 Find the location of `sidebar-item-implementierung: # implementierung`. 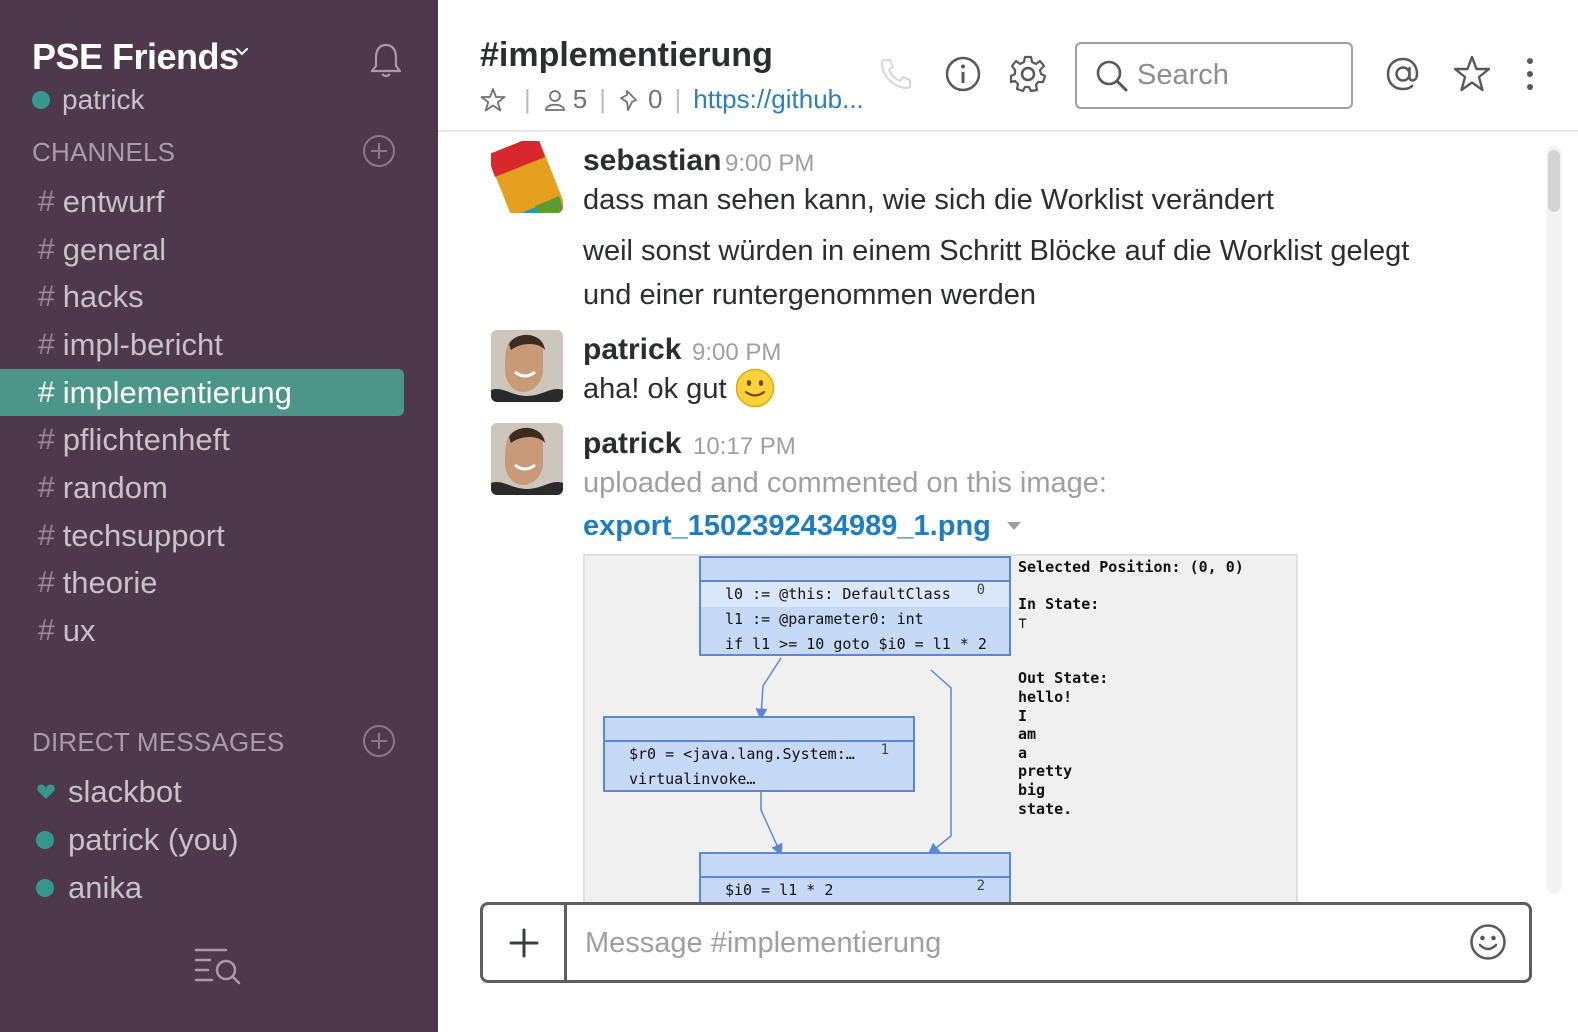

sidebar-item-implementierung: # implementierung is located at coordinates (202, 392).